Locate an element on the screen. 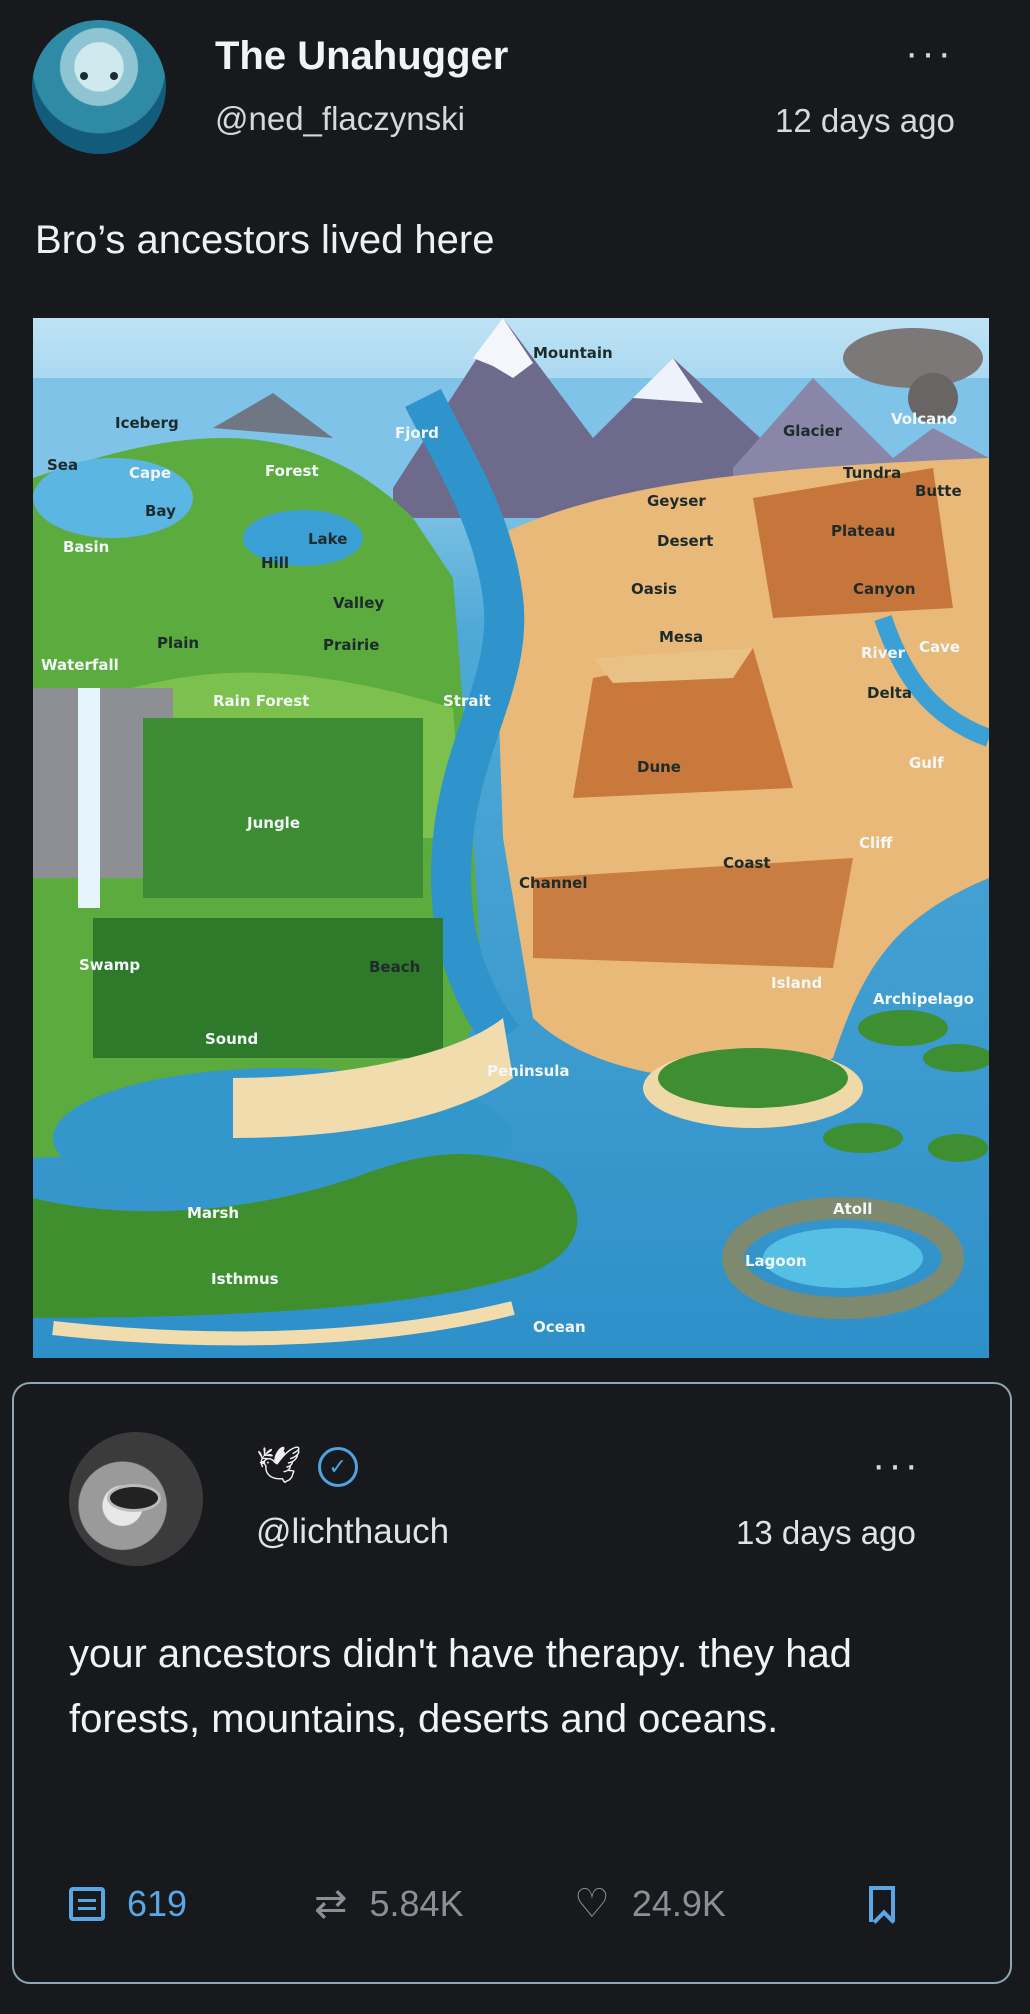 The height and width of the screenshot is (2014, 1030). map-label-strait: Strait is located at coordinates (467, 701).